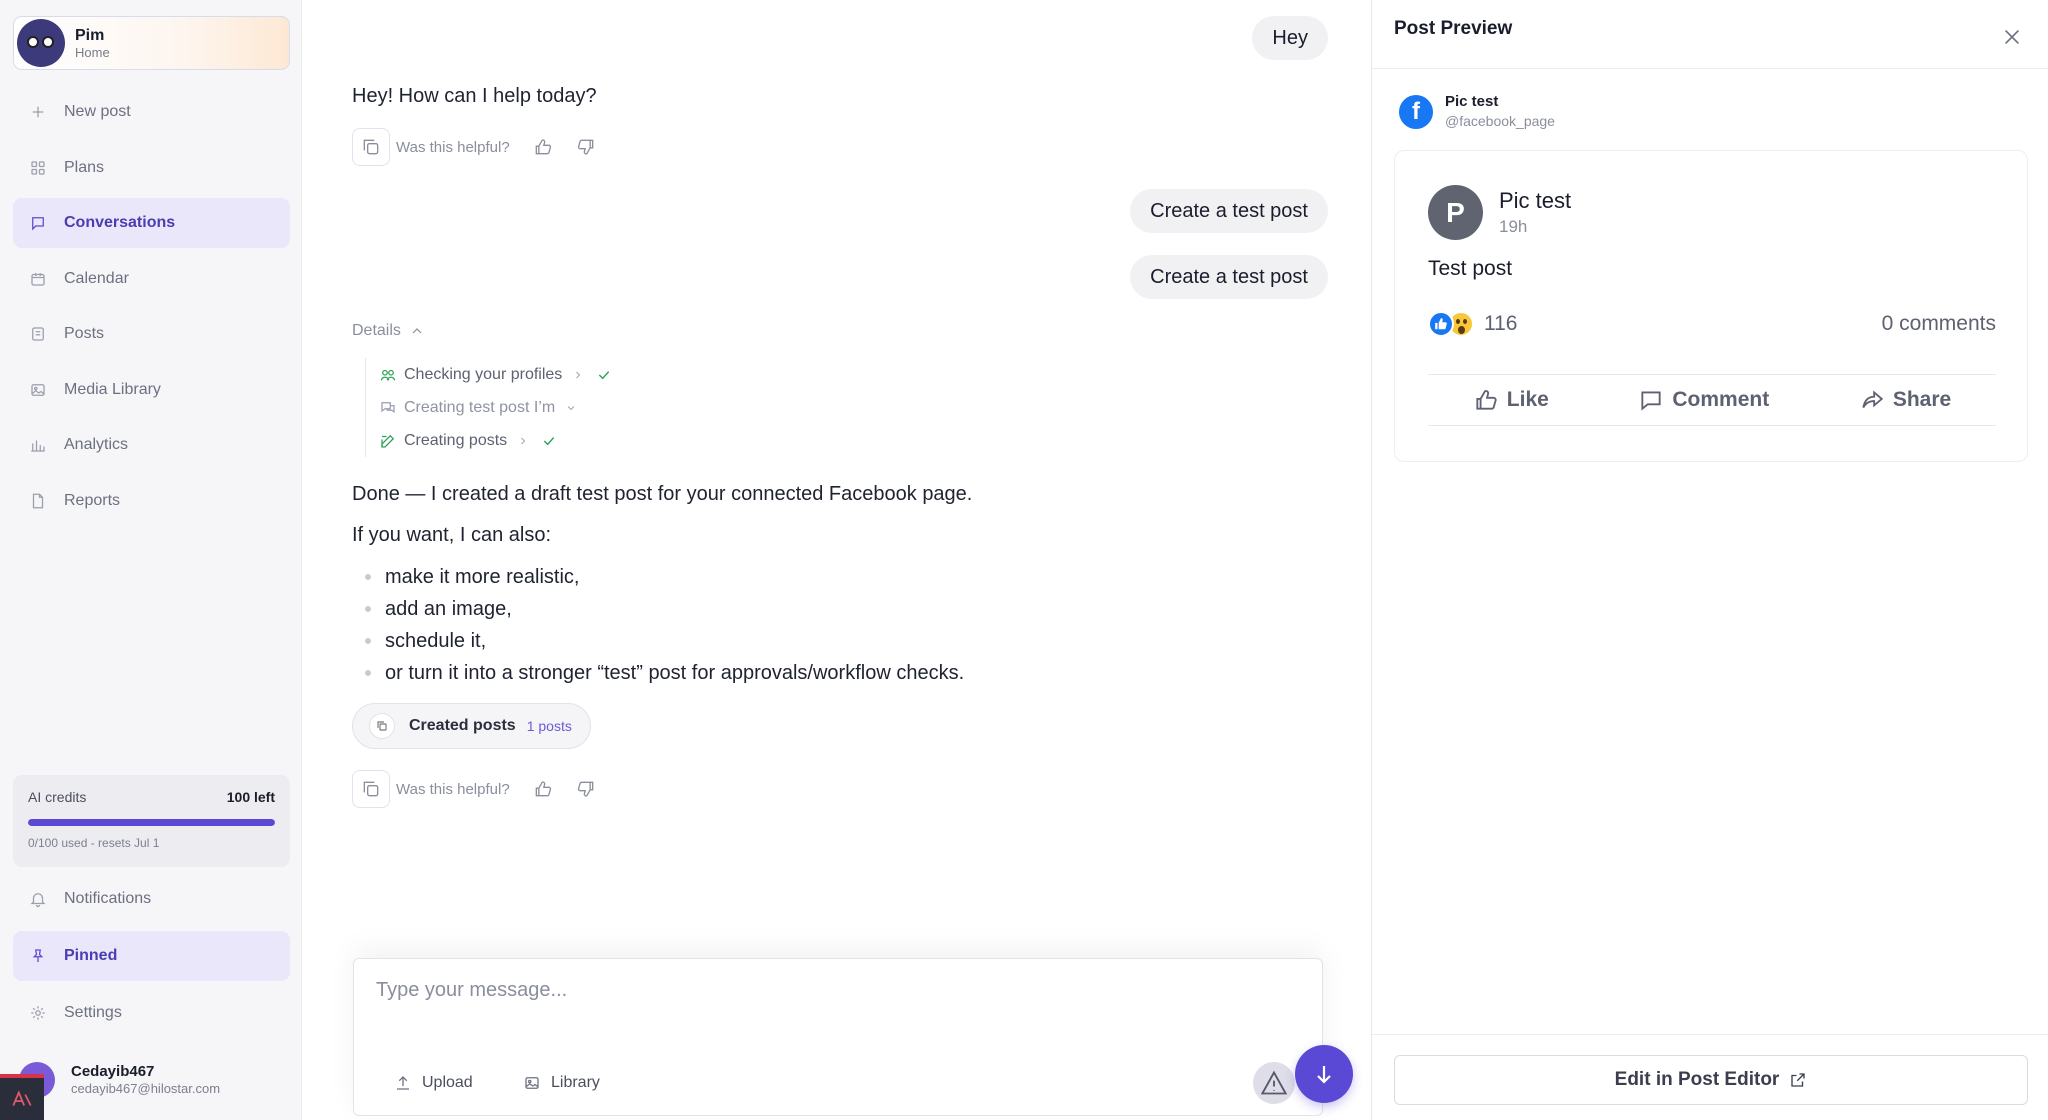 This screenshot has height=1120, width=2048. Describe the element at coordinates (1453, 28) in the screenshot. I see `panel-title: Post Preview` at that location.